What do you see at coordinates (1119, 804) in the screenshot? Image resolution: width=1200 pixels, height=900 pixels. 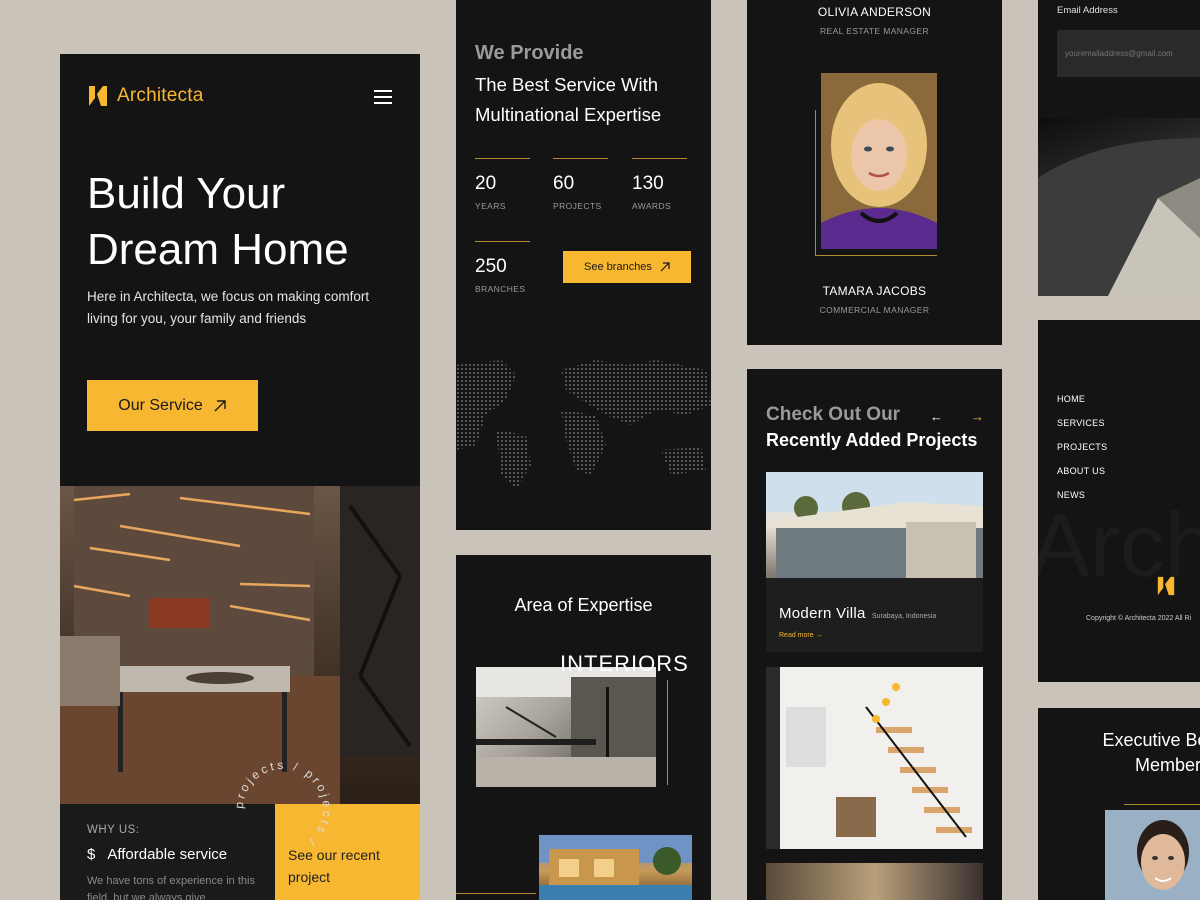 I see `board-screen: Executive Board Member` at bounding box center [1119, 804].